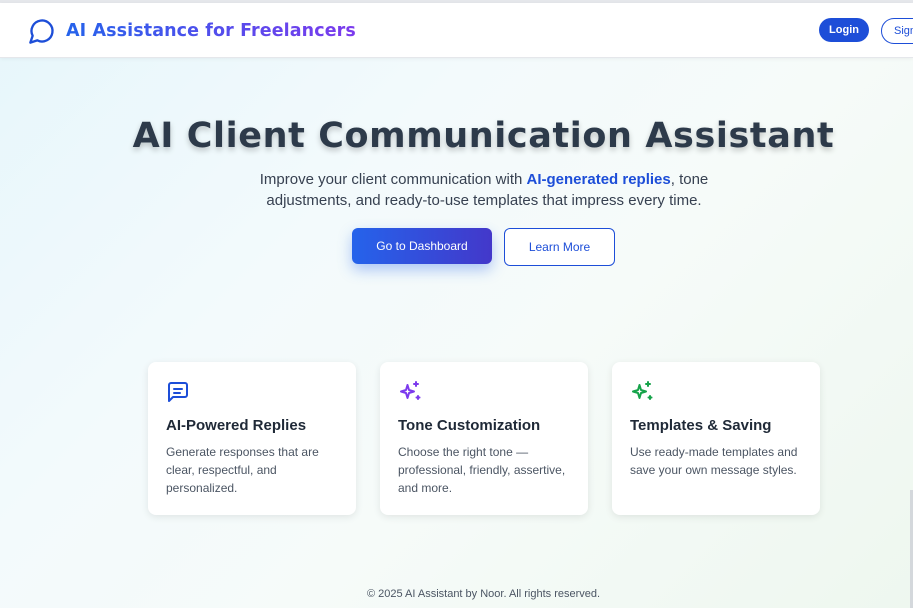 The image size is (913, 608). I want to click on brand: AI Assistance for Freelancers, so click(192, 31).